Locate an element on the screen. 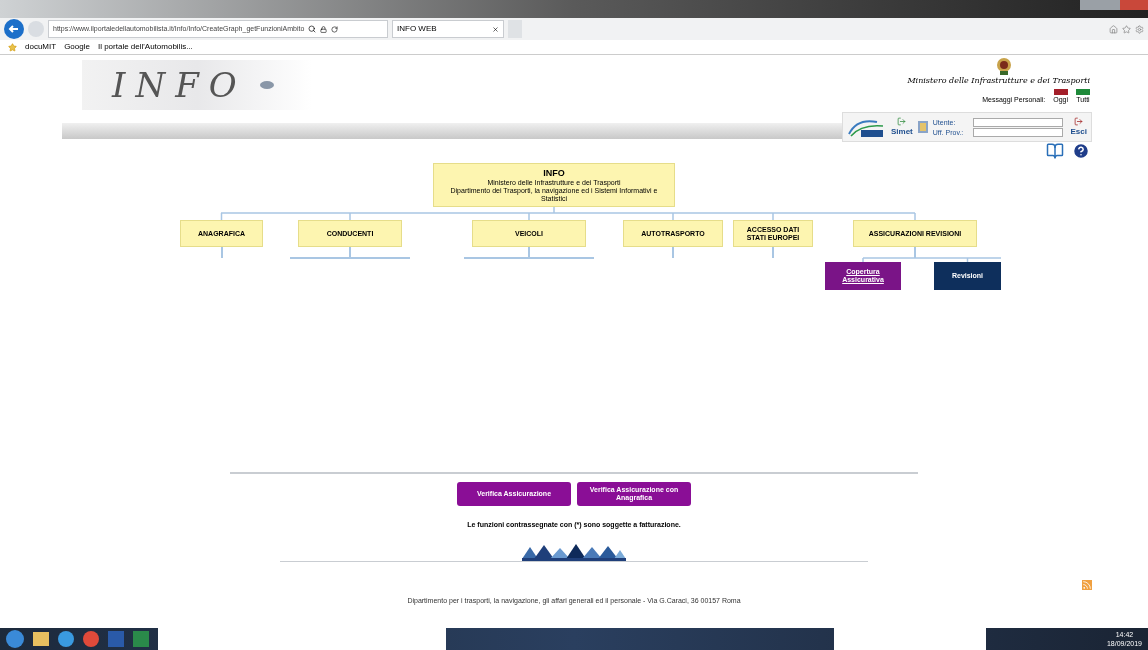  browser-tab: INFO WEB is located at coordinates (448, 29).